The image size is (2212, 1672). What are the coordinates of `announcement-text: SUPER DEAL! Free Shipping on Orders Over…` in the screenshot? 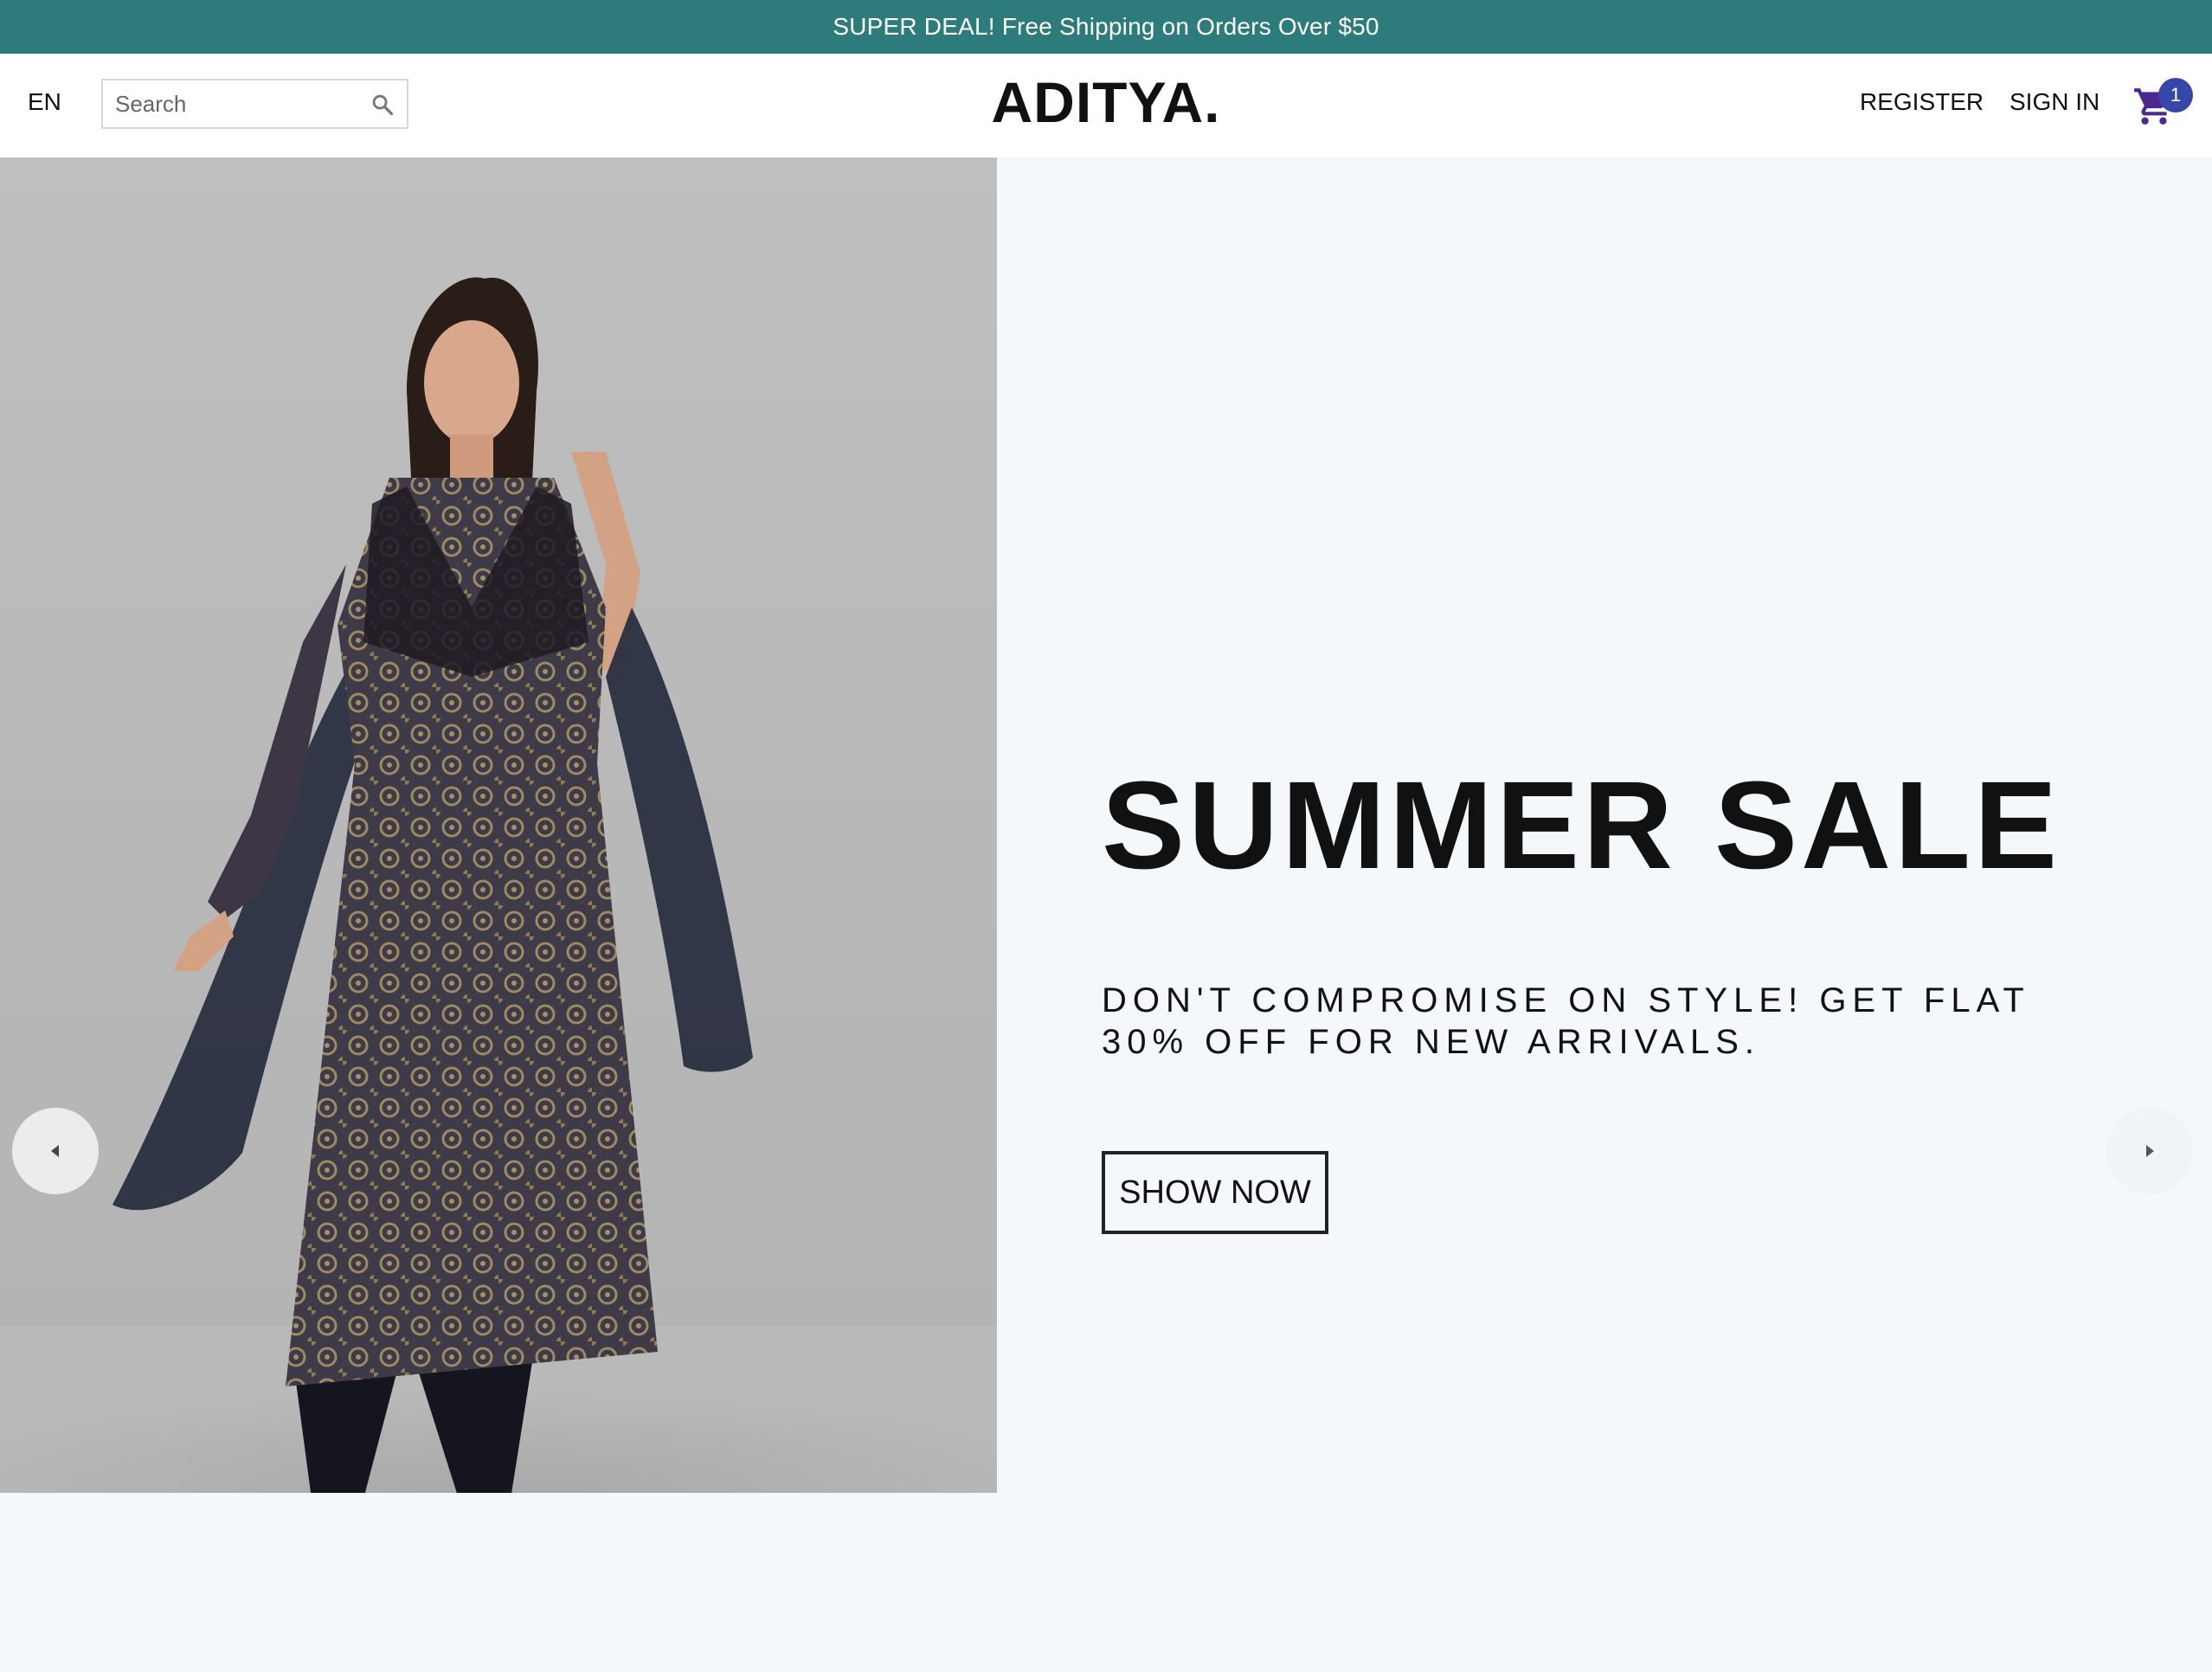 It's located at (1106, 26).